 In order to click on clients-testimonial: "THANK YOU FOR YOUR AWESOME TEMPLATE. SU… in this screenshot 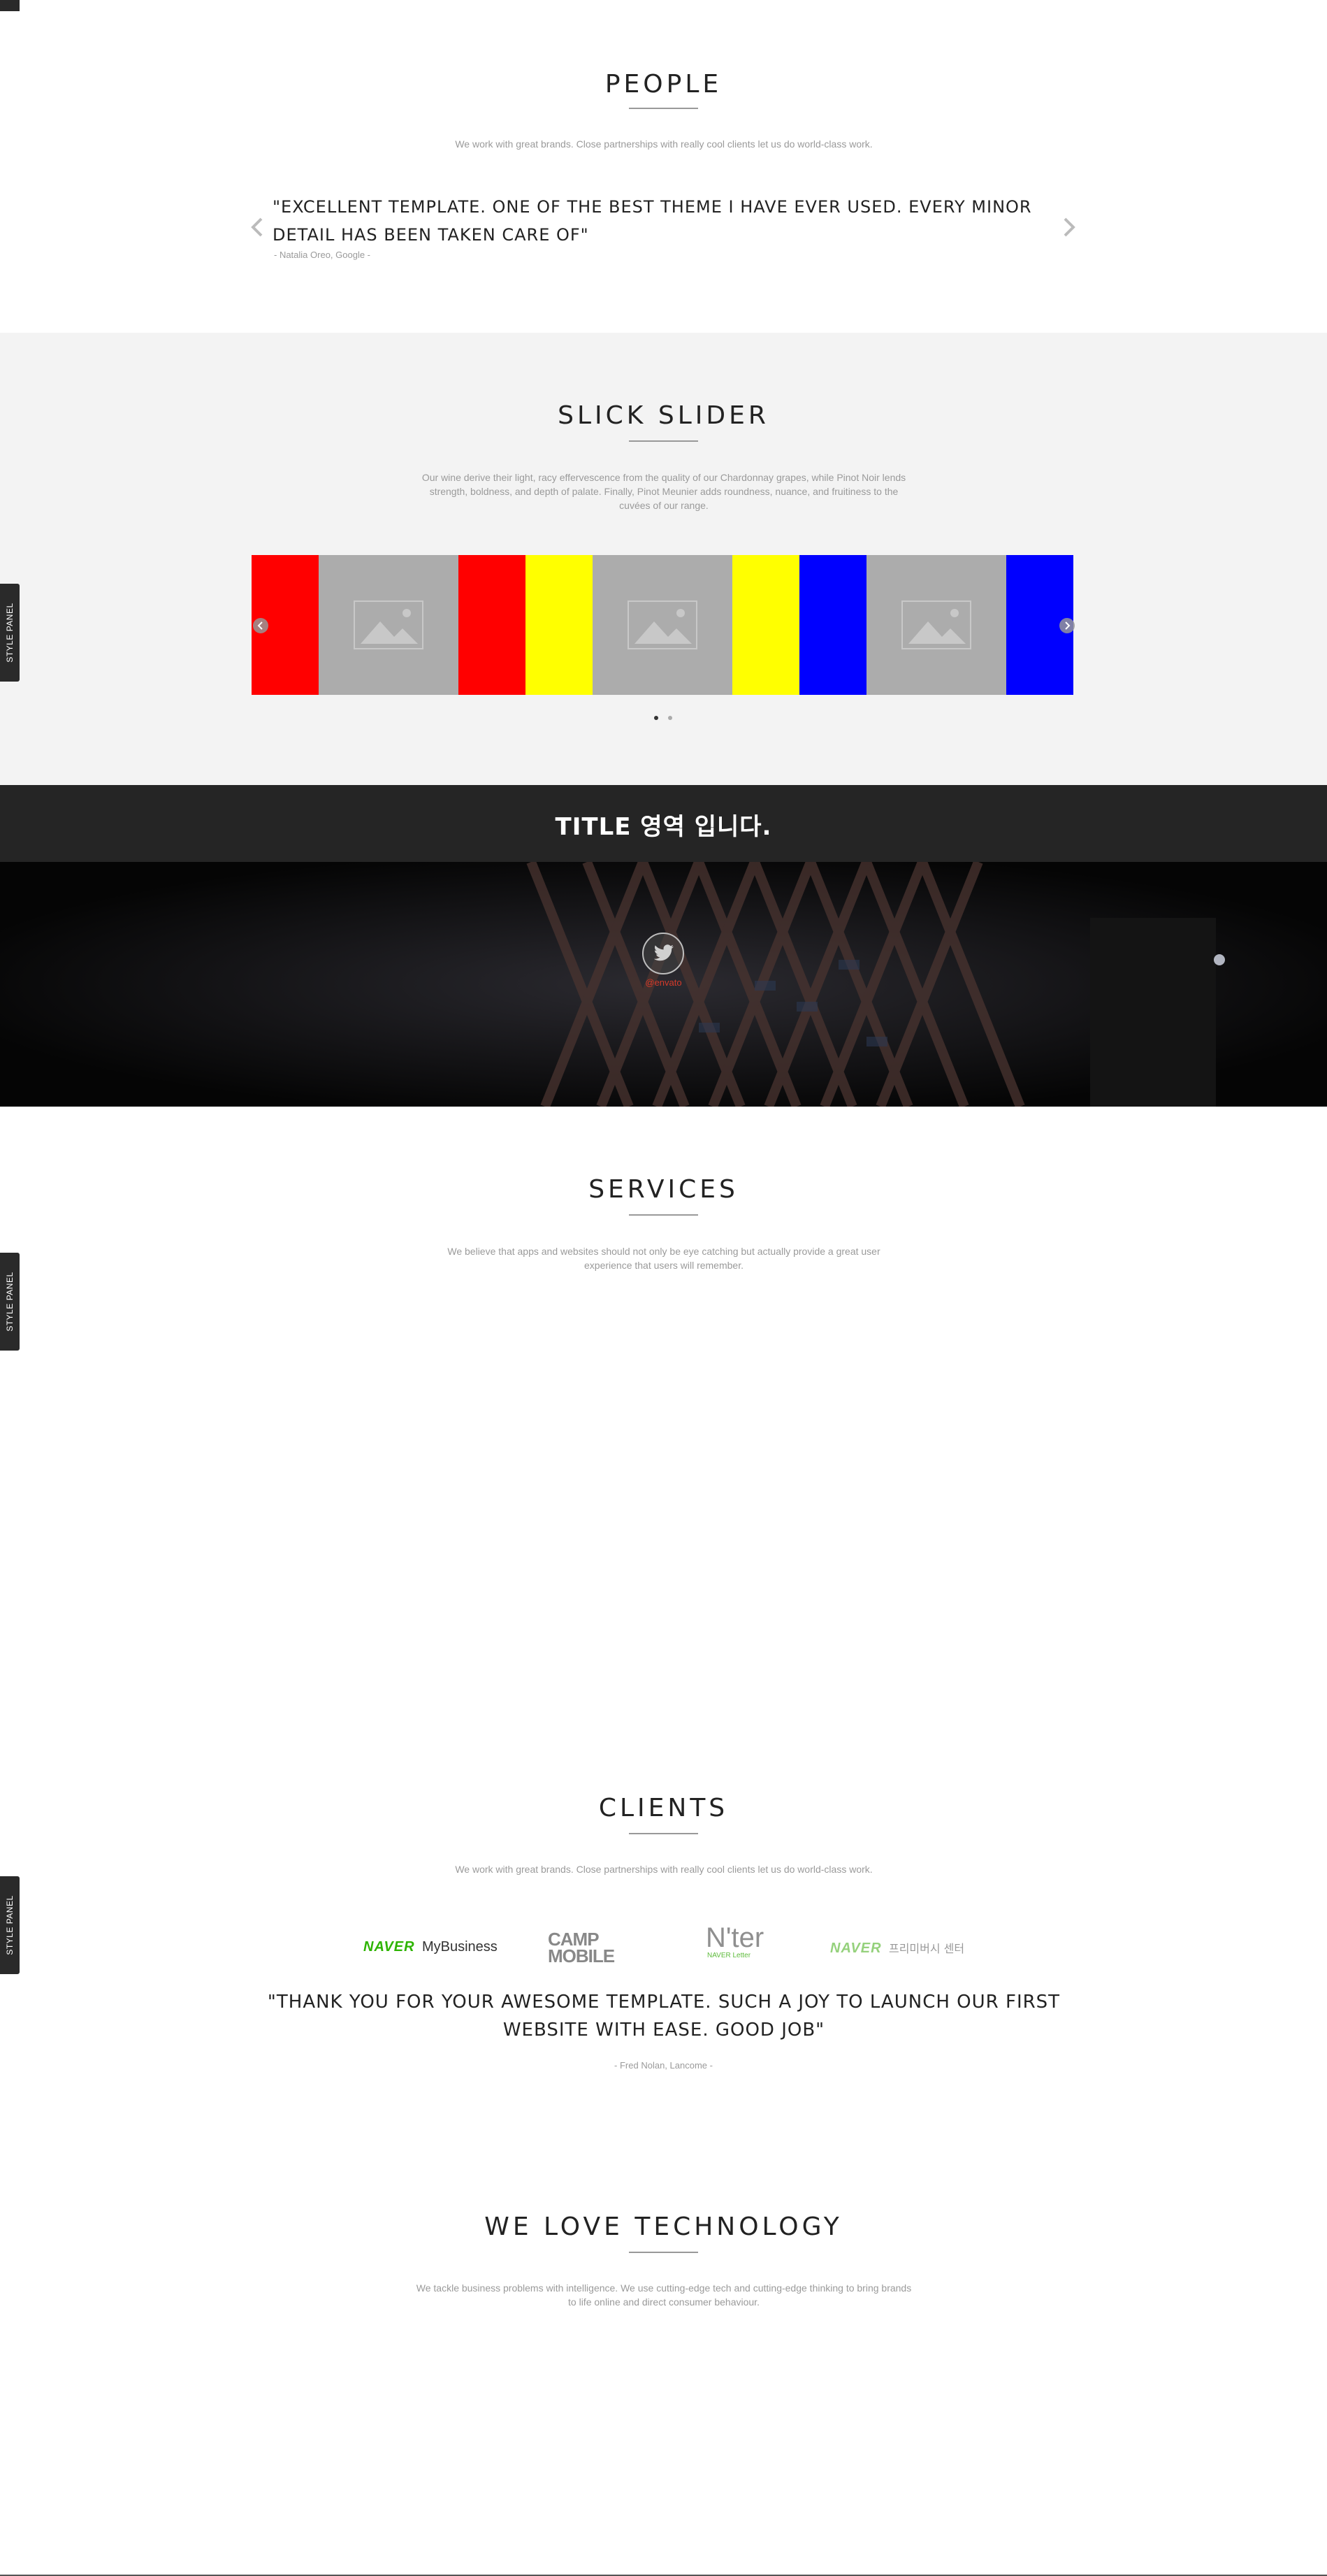, I will do `click(664, 2016)`.